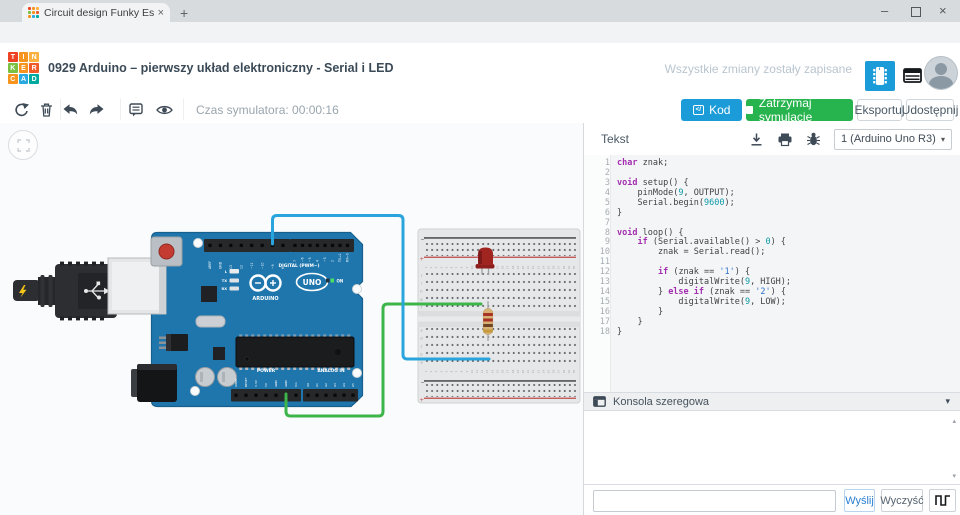 This screenshot has height=515, width=960. I want to click on clear-button: Wyczyść, so click(902, 500).